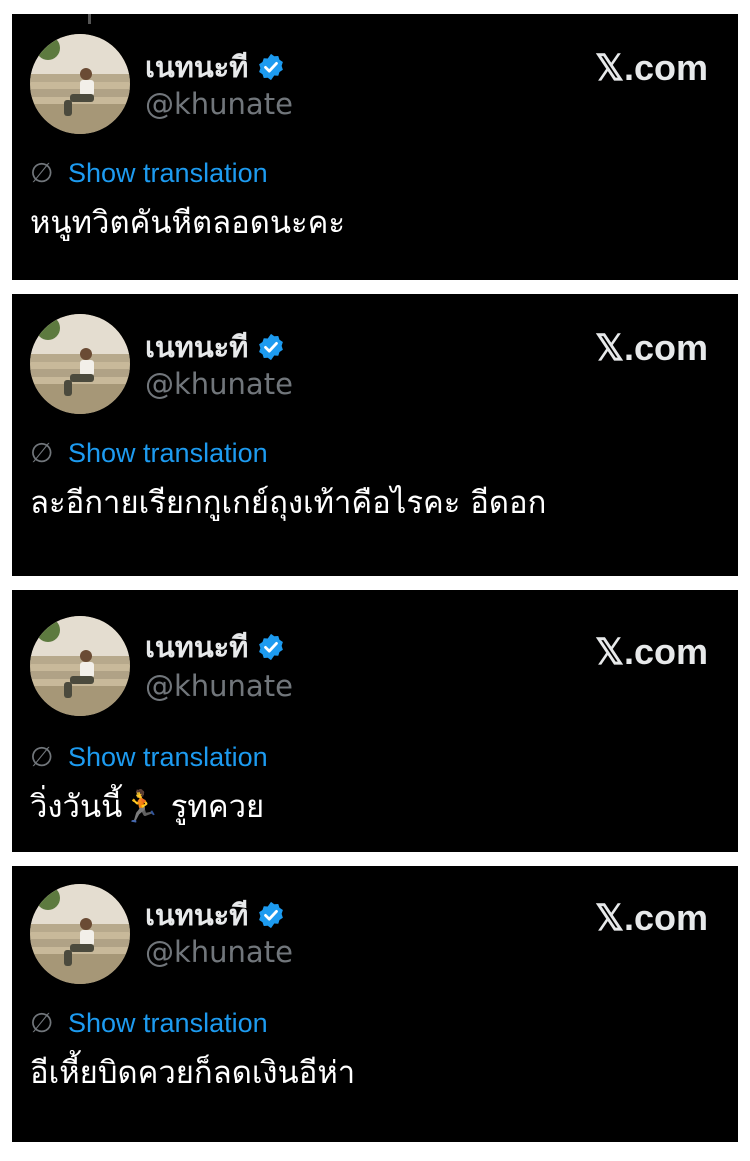  What do you see at coordinates (89, 19) in the screenshot?
I see `divider-tick` at bounding box center [89, 19].